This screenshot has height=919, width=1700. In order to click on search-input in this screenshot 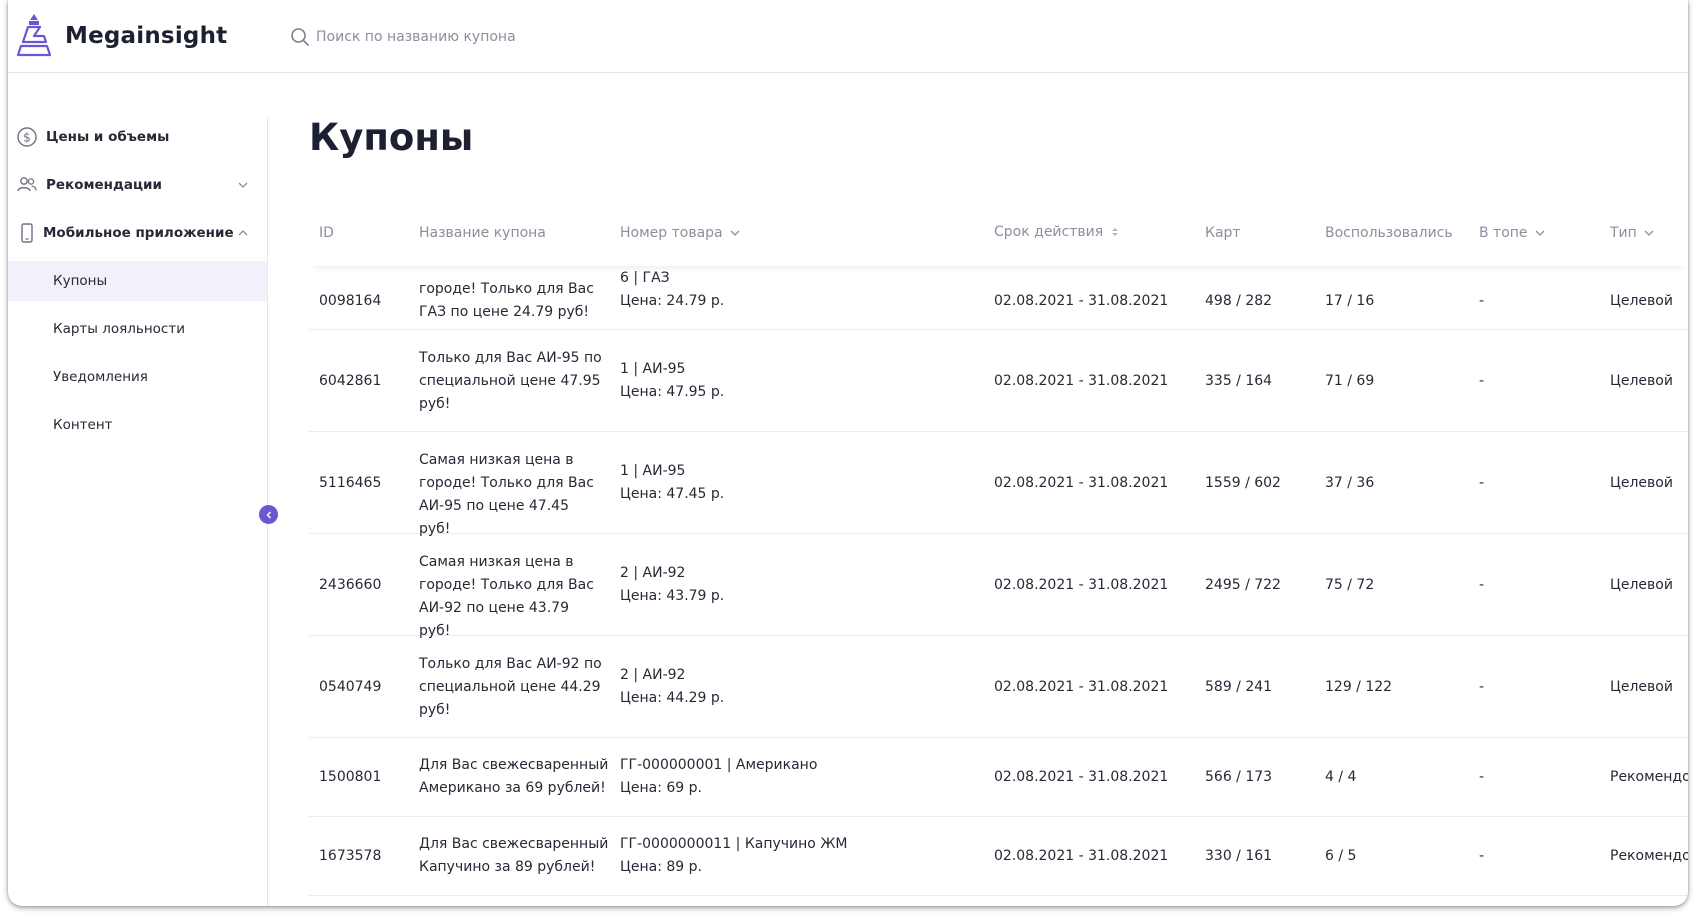, I will do `click(496, 37)`.